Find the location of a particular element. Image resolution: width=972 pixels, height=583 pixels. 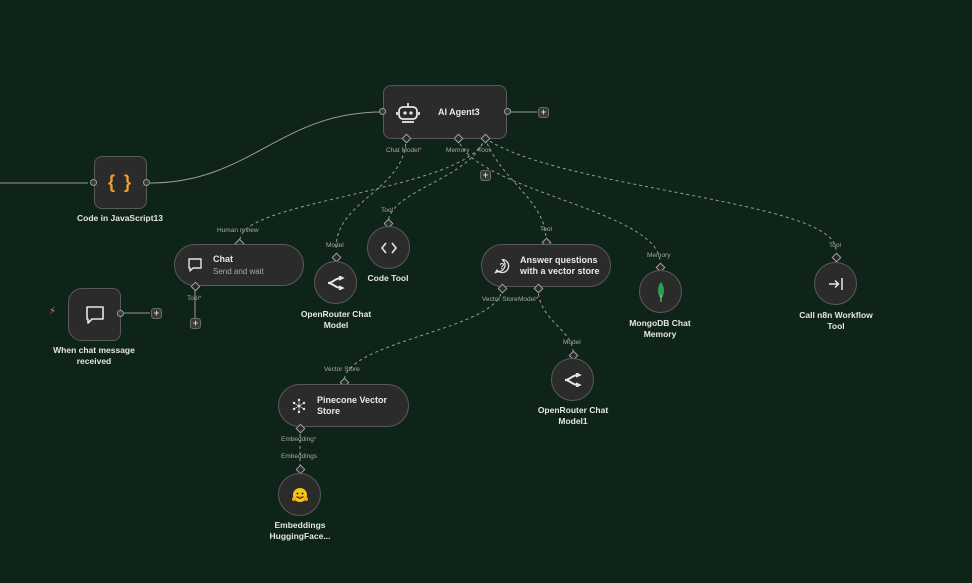

mongo-memory-port-label: Memory is located at coordinates (659, 255).